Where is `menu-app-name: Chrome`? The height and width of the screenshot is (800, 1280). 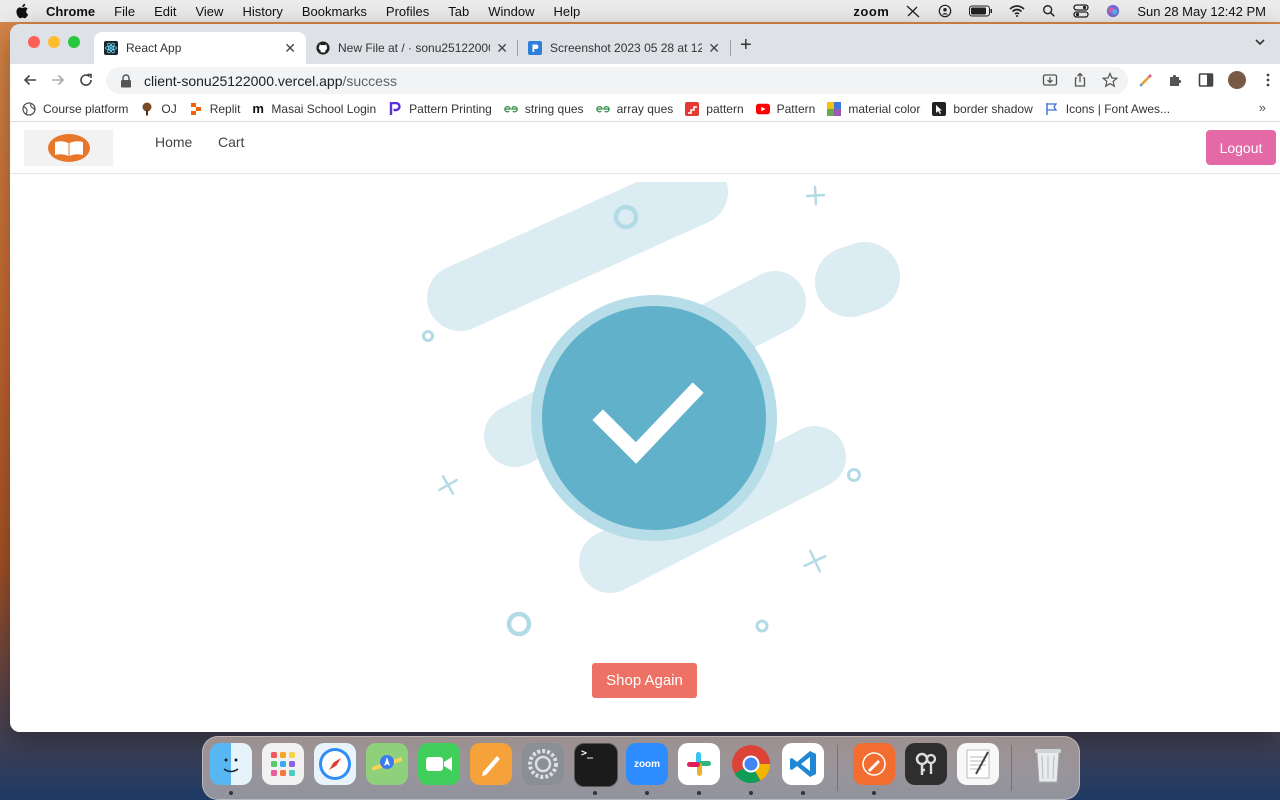 menu-app-name: Chrome is located at coordinates (70, 11).